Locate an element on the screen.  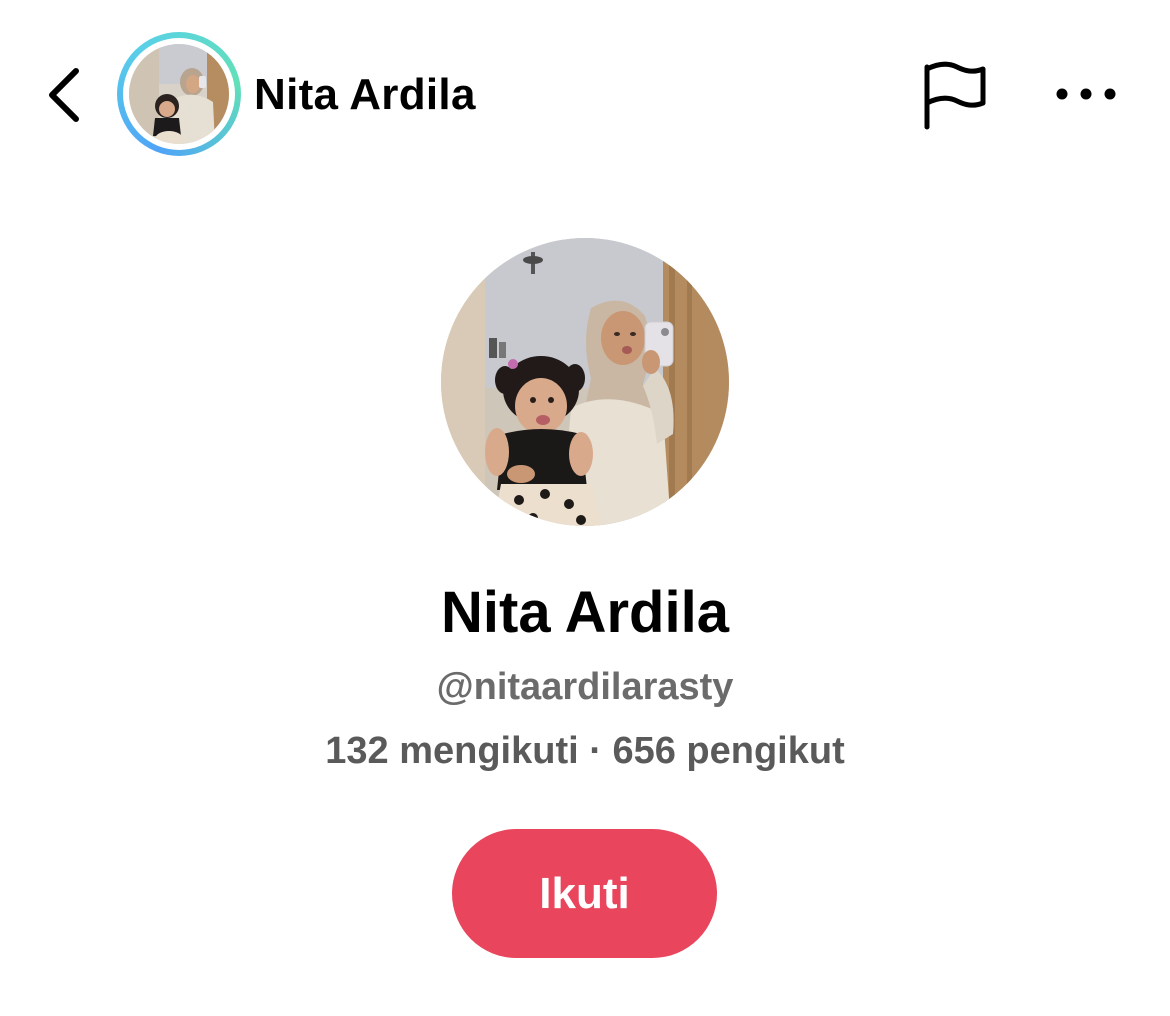
back-button is located at coordinates (64, 95).